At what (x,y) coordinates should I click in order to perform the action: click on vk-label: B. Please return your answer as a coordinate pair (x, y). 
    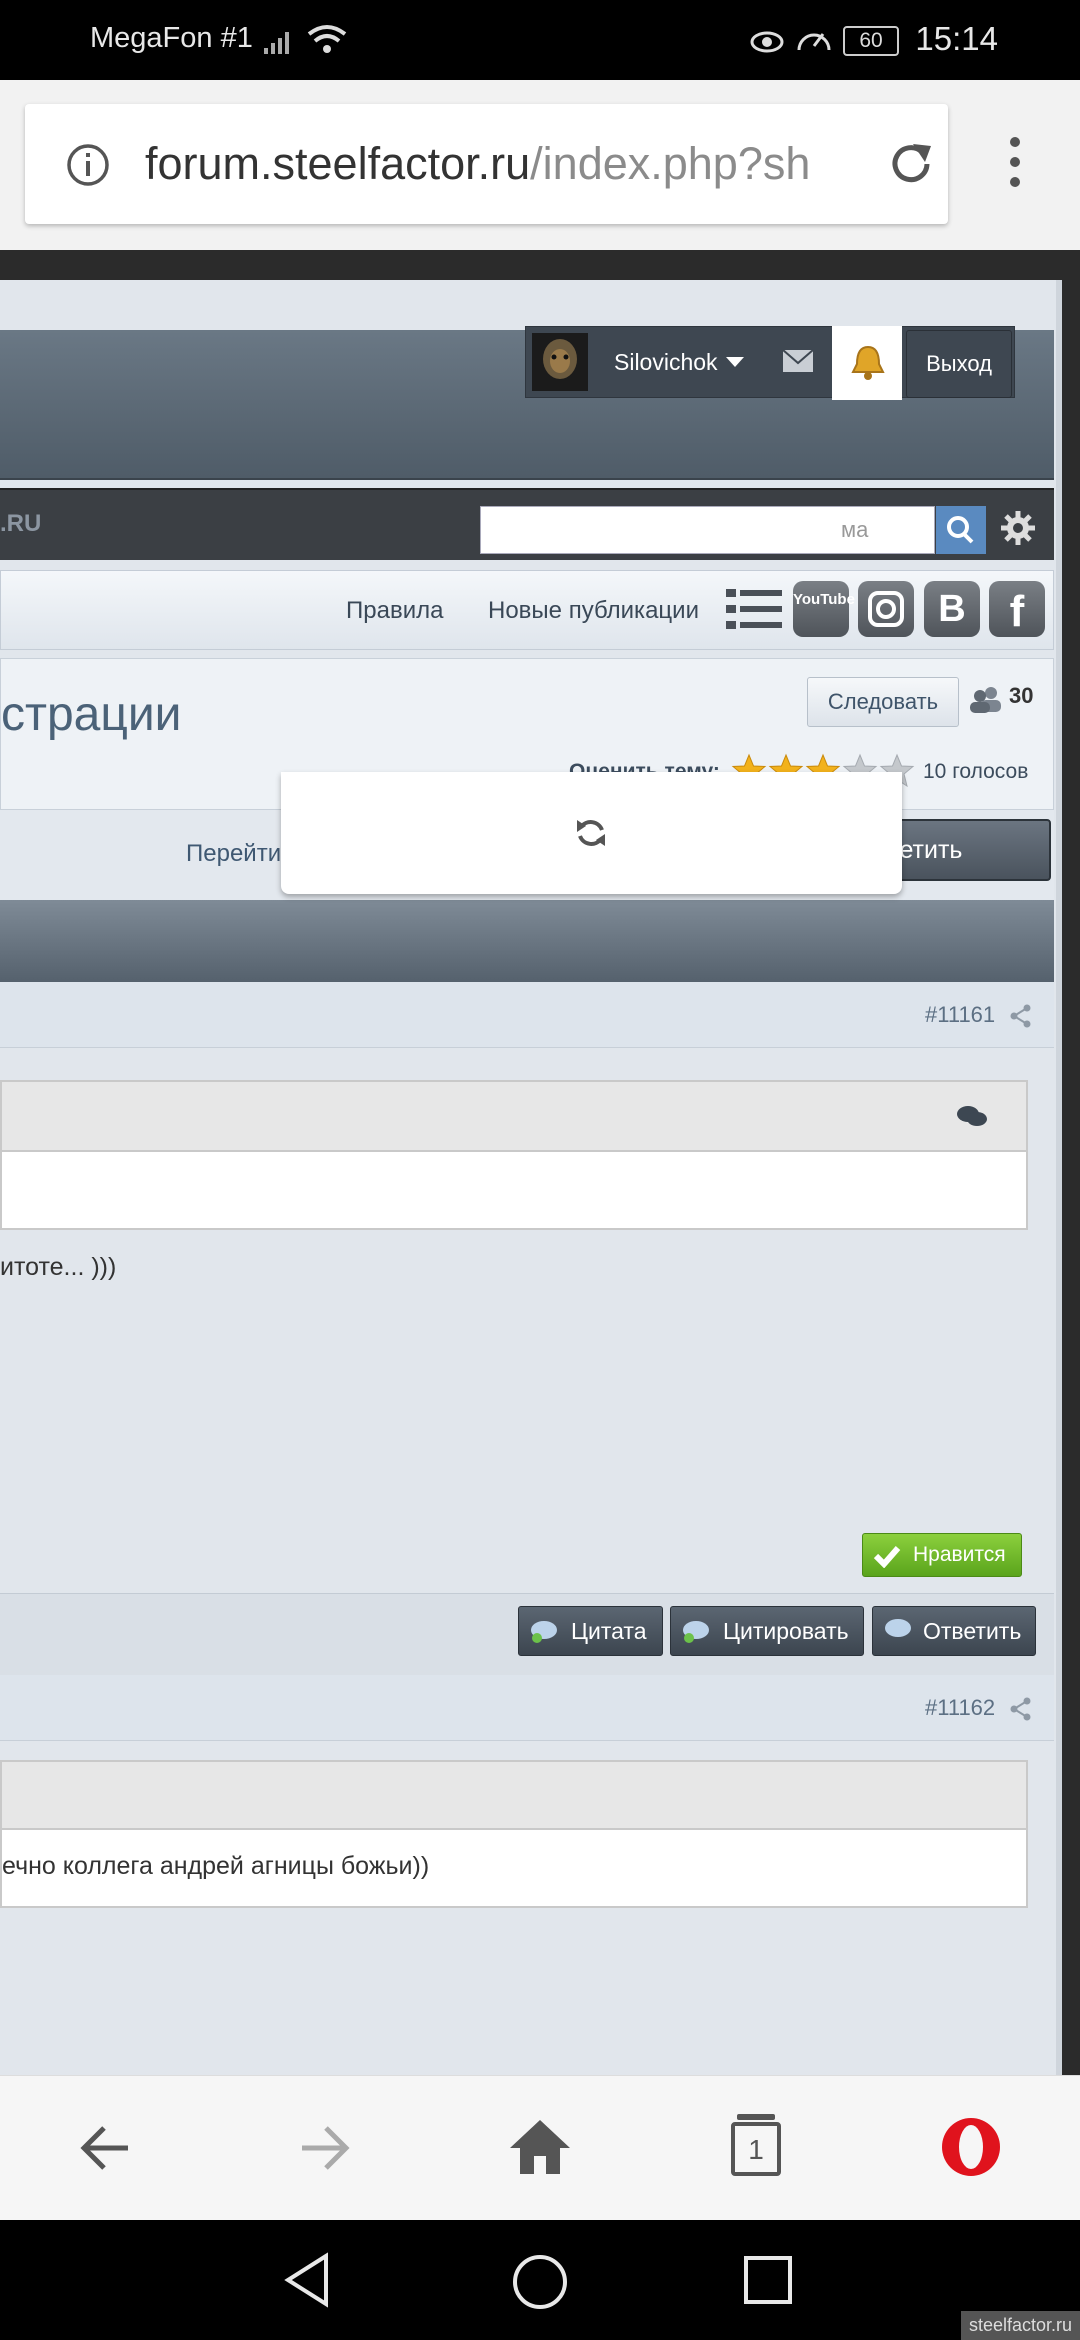
    Looking at the image, I should click on (952, 609).